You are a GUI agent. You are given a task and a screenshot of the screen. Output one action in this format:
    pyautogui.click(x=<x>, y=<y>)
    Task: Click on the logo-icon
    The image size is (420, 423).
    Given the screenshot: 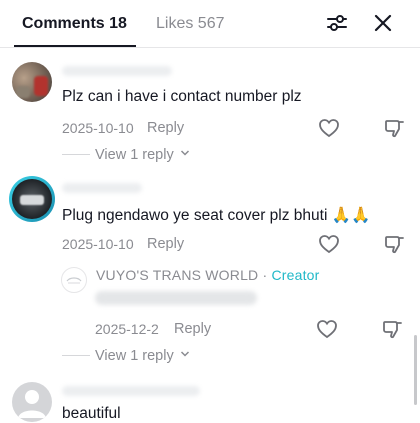 What is the action you would take?
    pyautogui.click(x=74, y=280)
    